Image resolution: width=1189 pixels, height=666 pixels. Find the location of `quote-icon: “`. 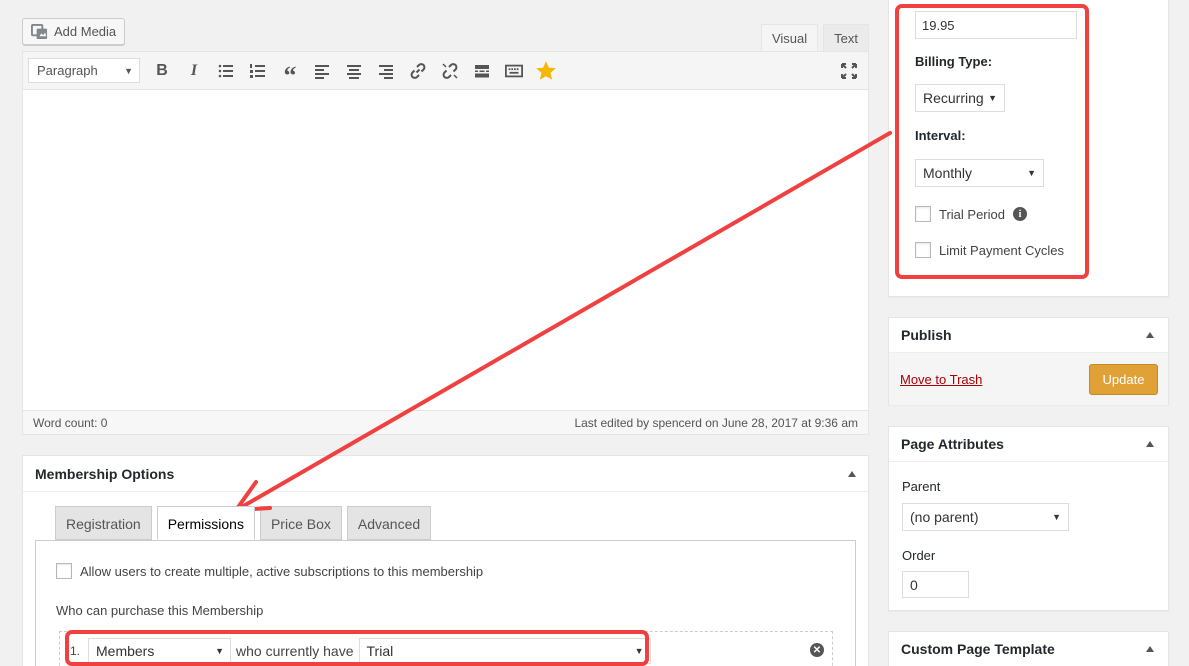

quote-icon: “ is located at coordinates (290, 75).